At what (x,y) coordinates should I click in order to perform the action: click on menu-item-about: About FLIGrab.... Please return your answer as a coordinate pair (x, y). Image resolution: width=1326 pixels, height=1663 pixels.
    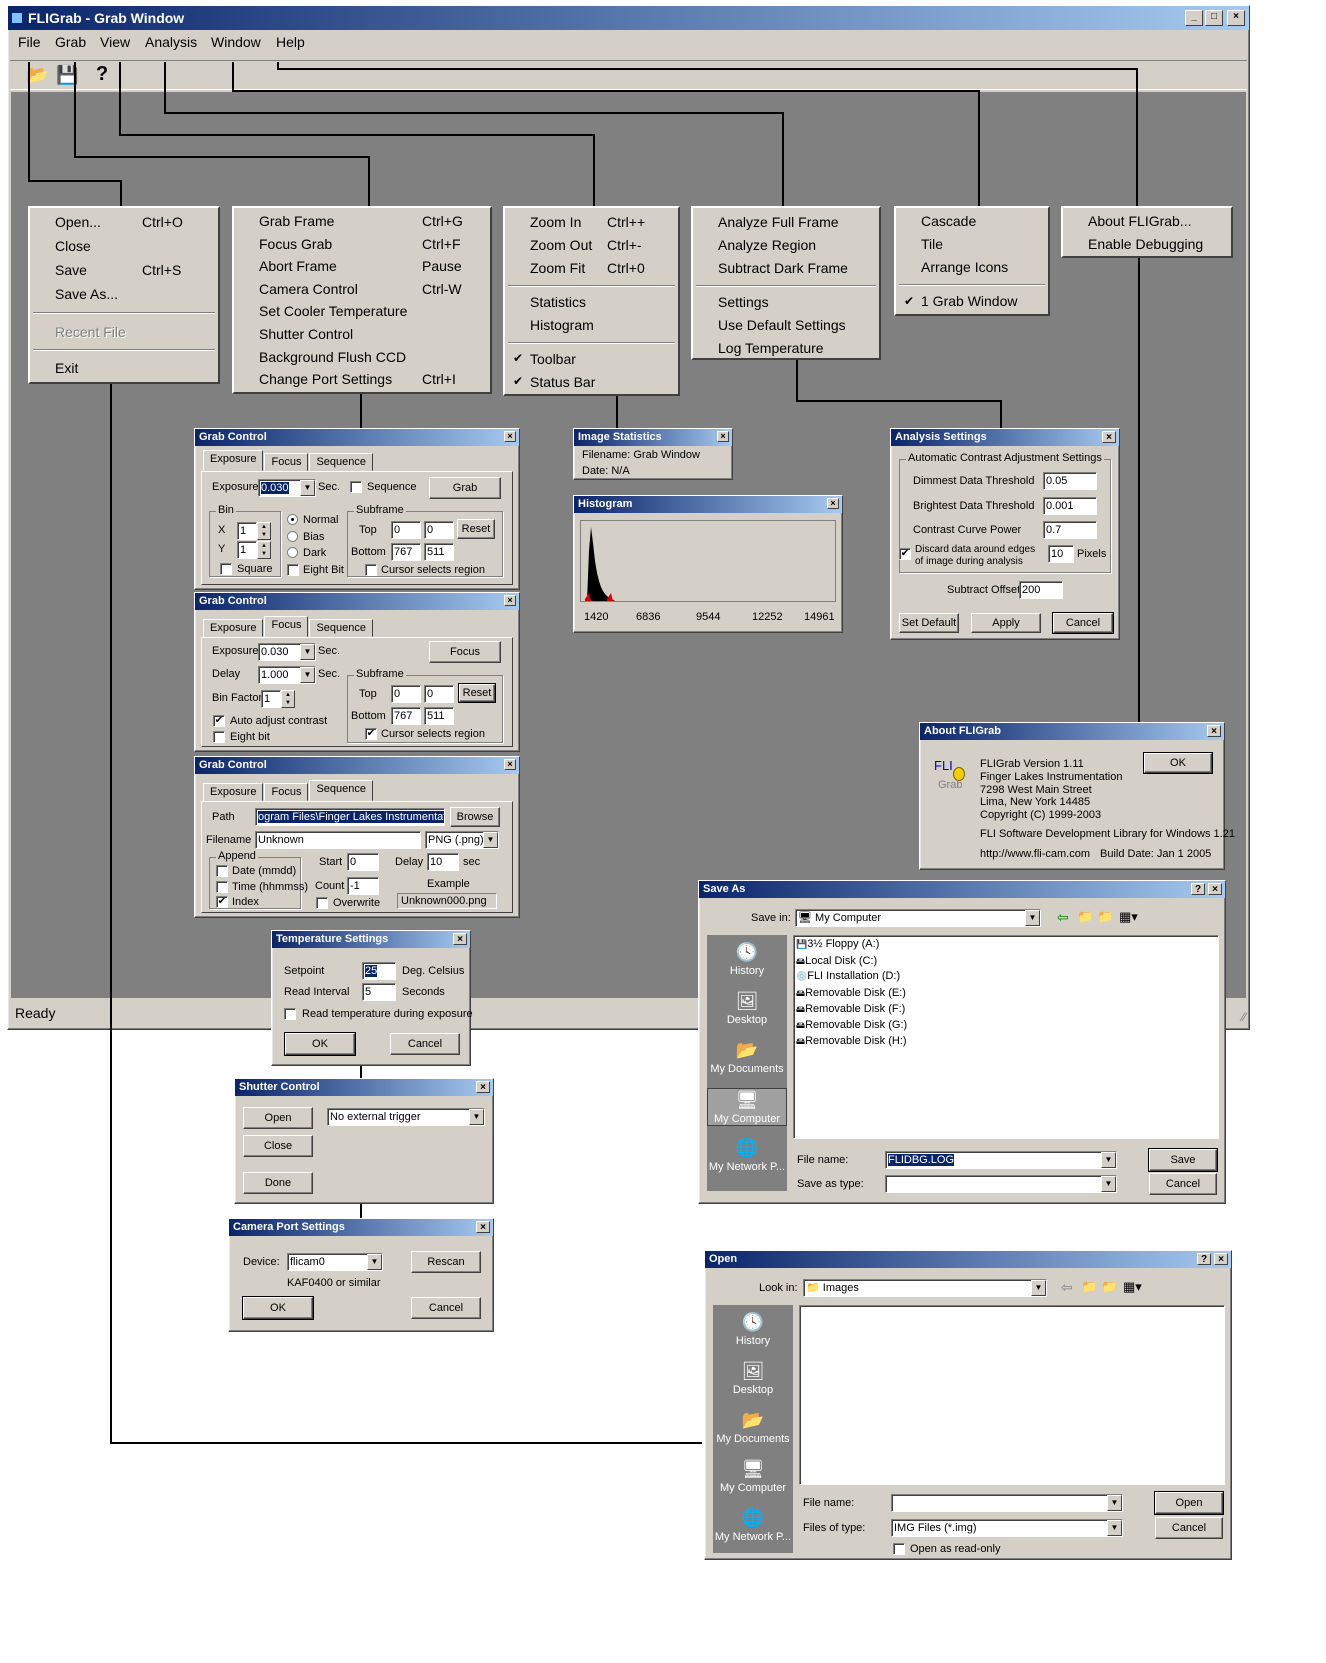
    Looking at the image, I should click on (1140, 221).